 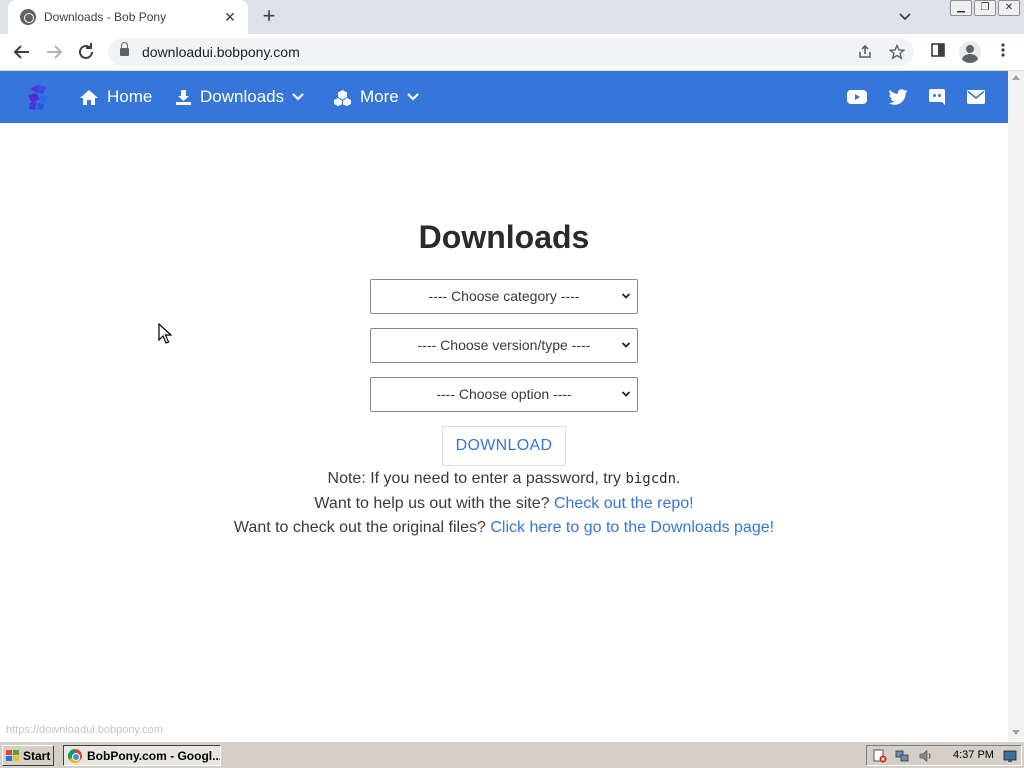 What do you see at coordinates (504, 446) in the screenshot?
I see `download-button: DOWNLOAD` at bounding box center [504, 446].